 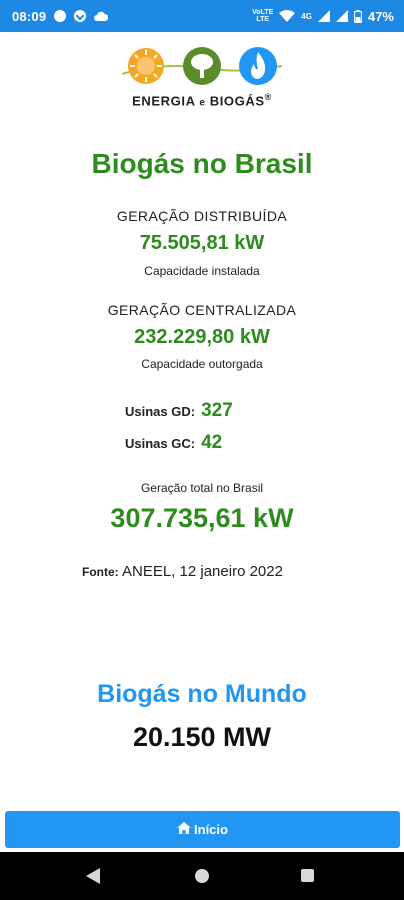 I want to click on status-right: VoLTE LTE 4G 47%, so click(x=323, y=16).